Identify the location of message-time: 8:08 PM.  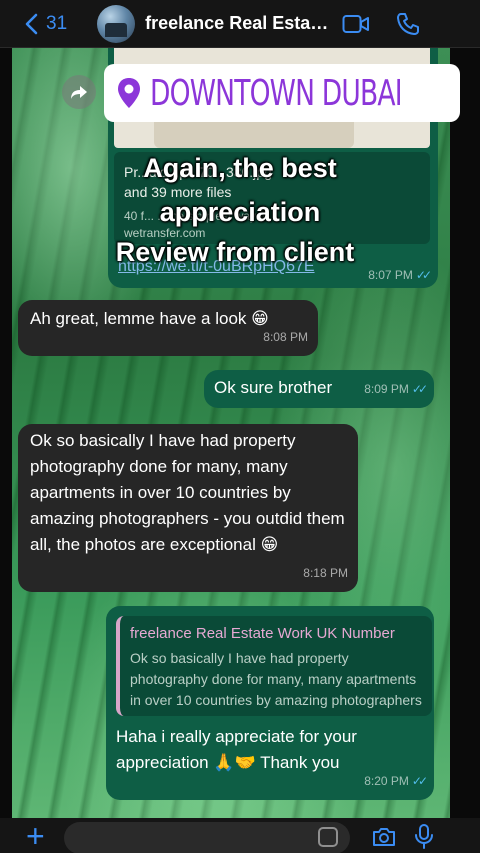
(285, 337).